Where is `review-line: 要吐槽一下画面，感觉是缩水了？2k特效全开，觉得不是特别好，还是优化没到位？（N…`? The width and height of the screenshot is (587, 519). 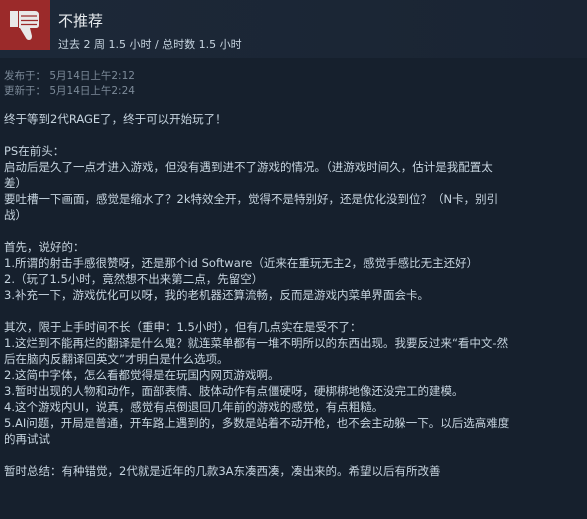 review-line: 要吐槽一下画面，感觉是缩水了？2k特效全开，觉得不是特别好，还是优化没到位？（N… is located at coordinates (251, 199).